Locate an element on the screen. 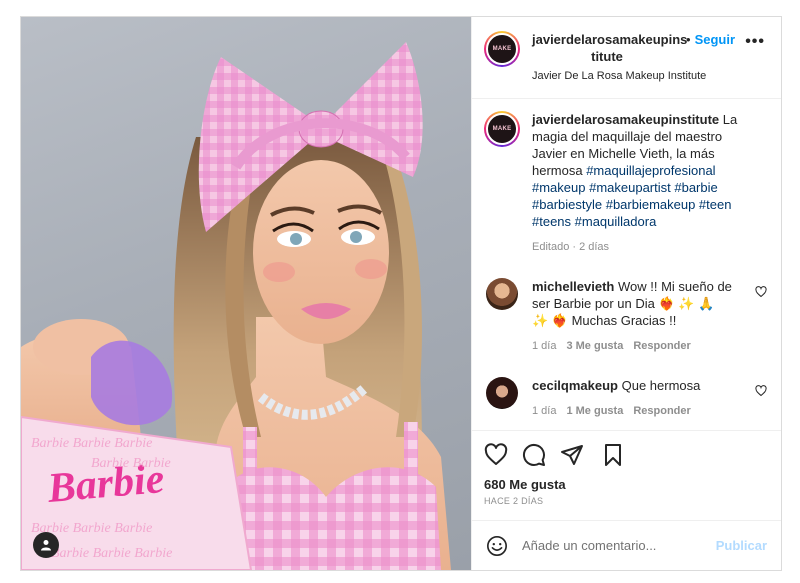 The width and height of the screenshot is (800, 583). heart-icon is located at coordinates (496, 455).